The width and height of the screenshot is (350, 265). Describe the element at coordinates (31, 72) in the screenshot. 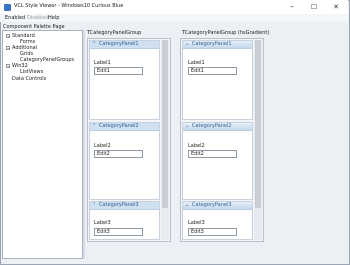

I see `tree-item-listviews: ListViews` at that location.